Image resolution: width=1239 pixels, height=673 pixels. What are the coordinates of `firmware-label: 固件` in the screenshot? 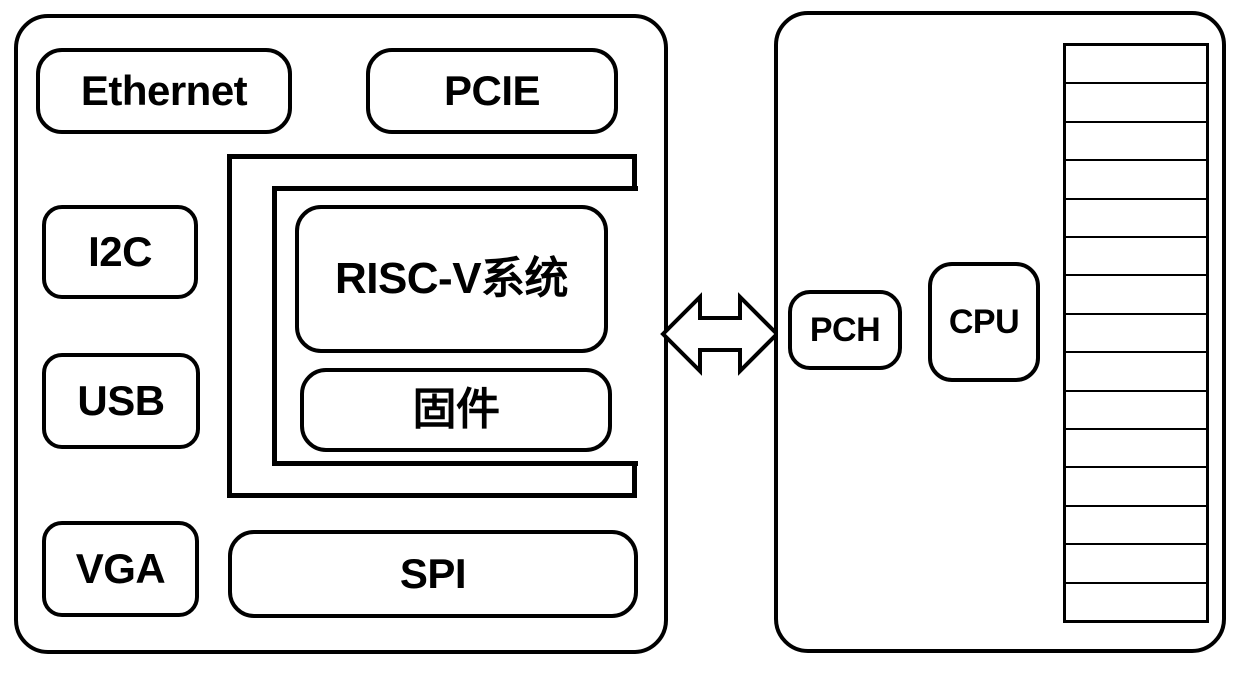 It's located at (456, 409).